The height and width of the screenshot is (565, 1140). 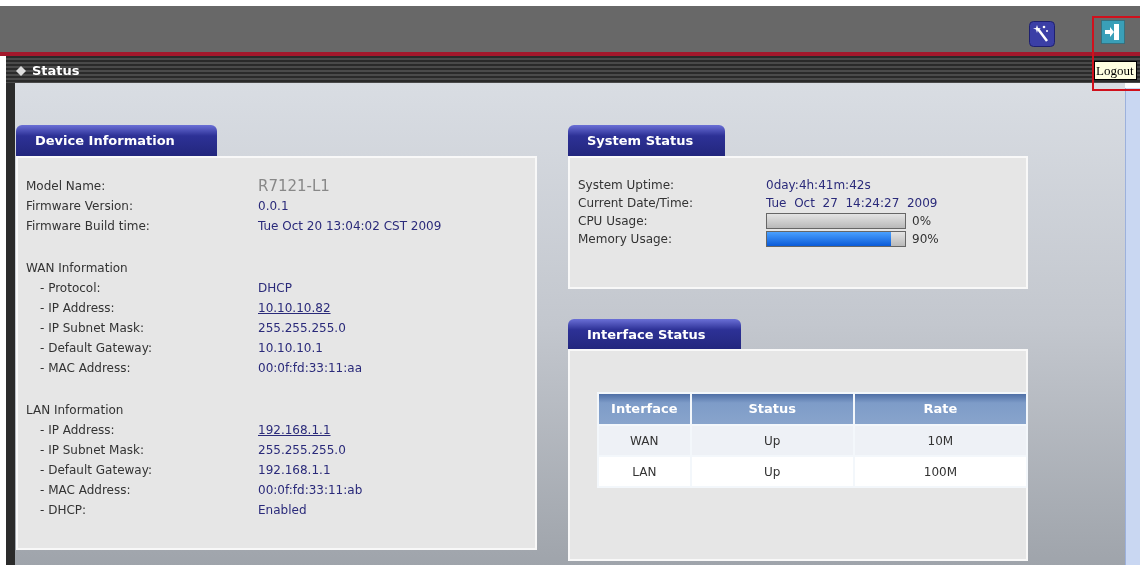 I want to click on field-value: Tue Oct 20 13:04:02 CST 2009, so click(x=350, y=226).